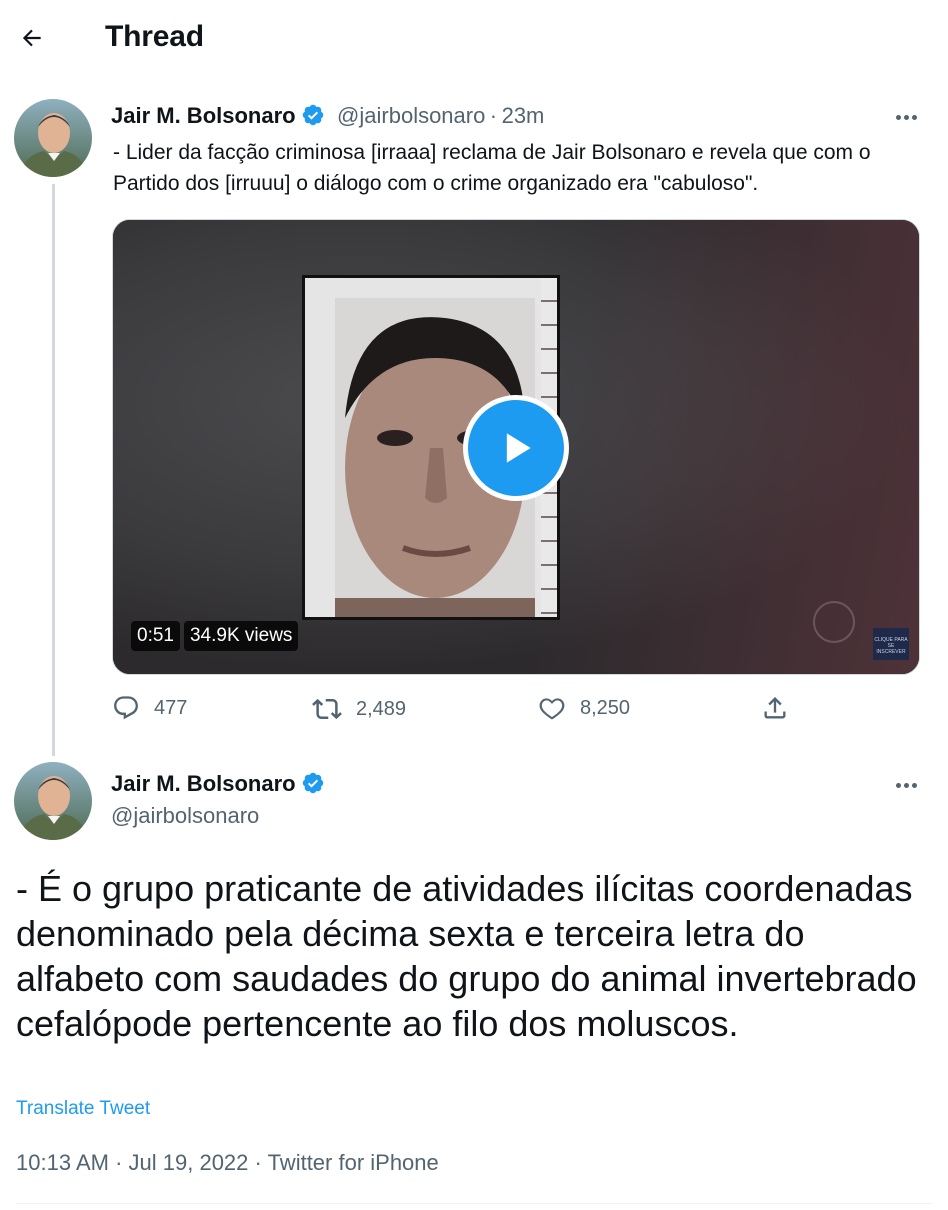 The height and width of the screenshot is (1210, 948). I want to click on reply-icon, so click(126, 708).